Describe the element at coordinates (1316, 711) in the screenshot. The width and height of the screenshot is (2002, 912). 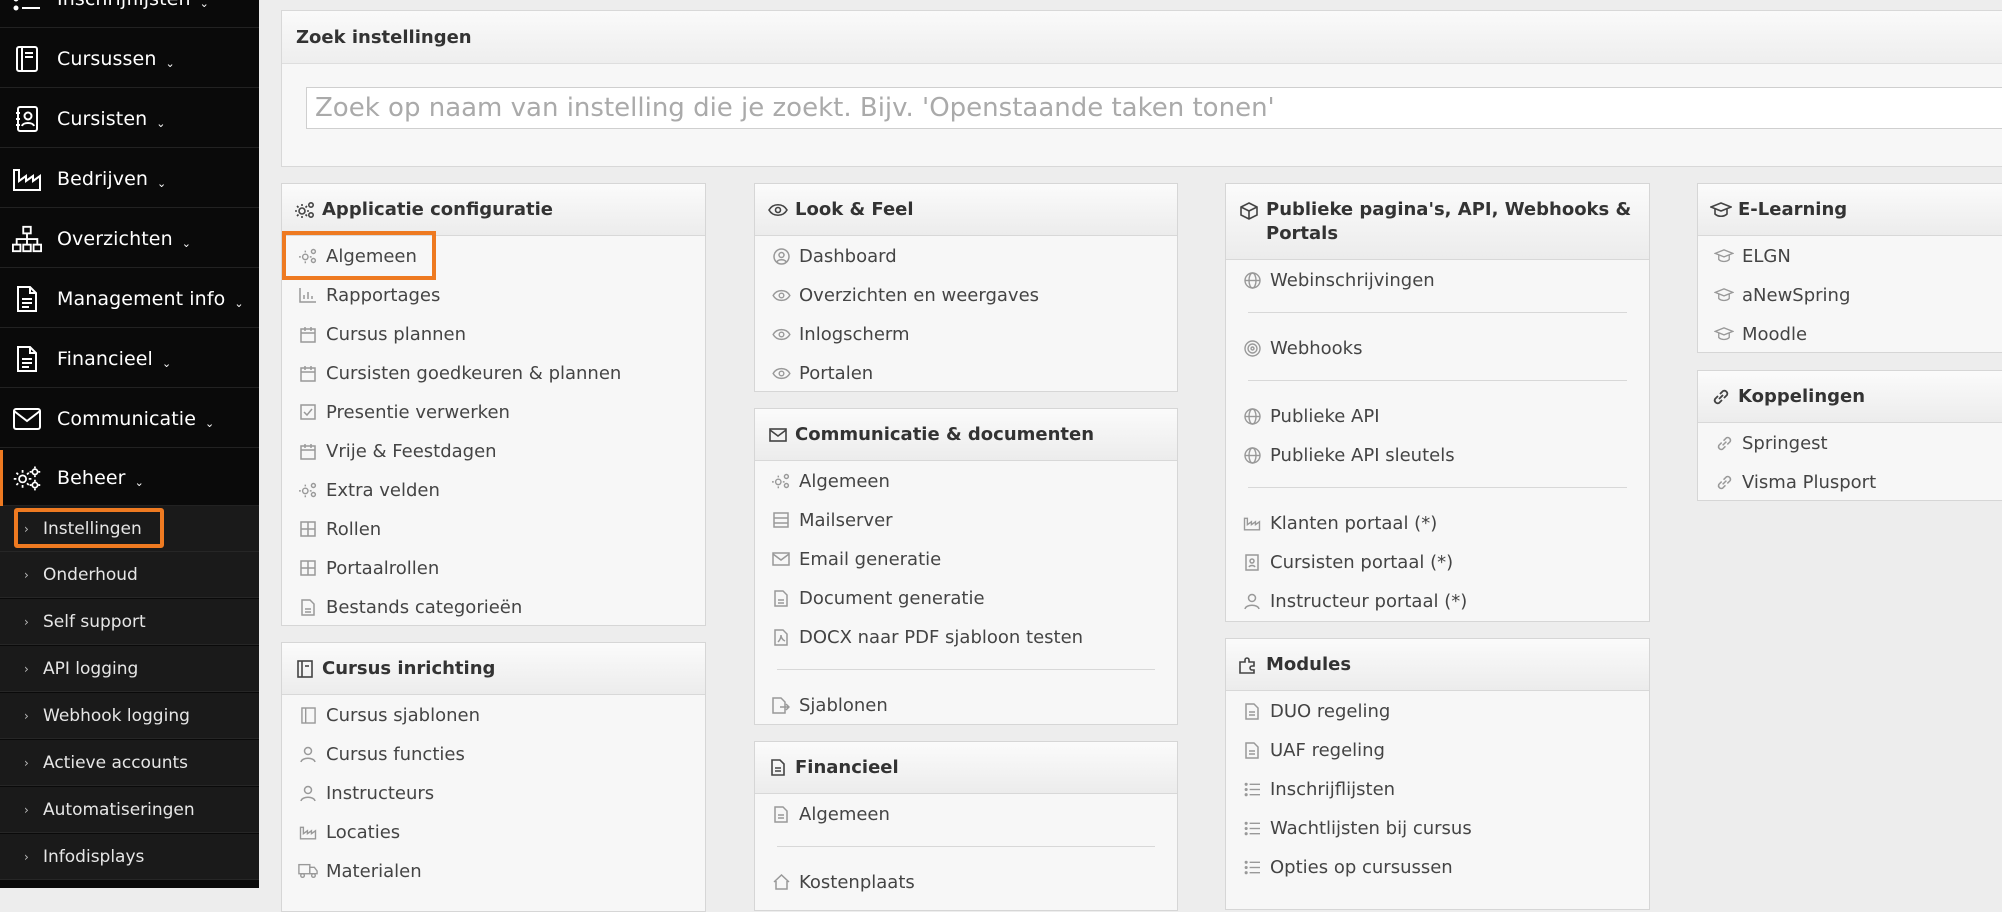
I see `settings-link-duo-regeling: DUO regeling` at that location.